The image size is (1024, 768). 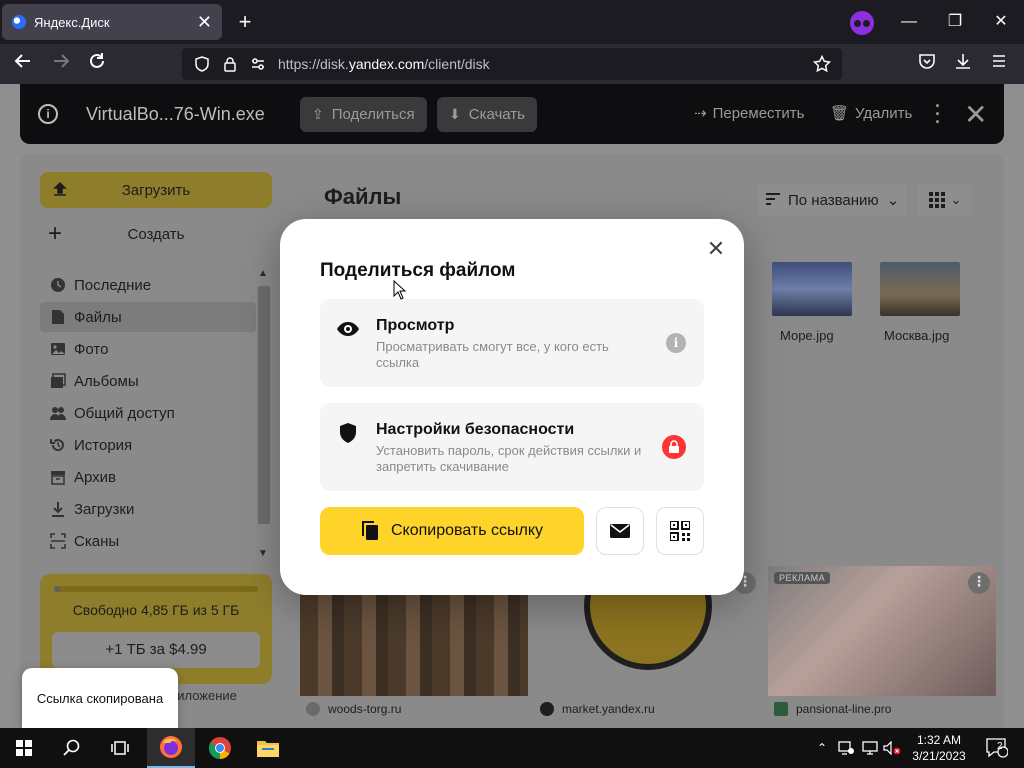 I want to click on start-button, so click(x=24, y=748).